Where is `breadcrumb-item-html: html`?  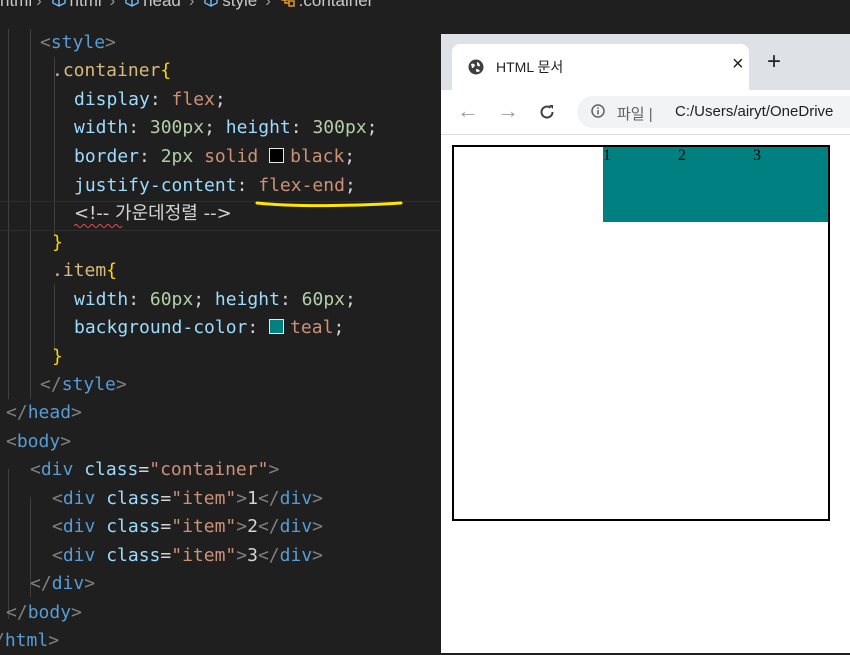 breadcrumb-item-html: html is located at coordinates (78, 5).